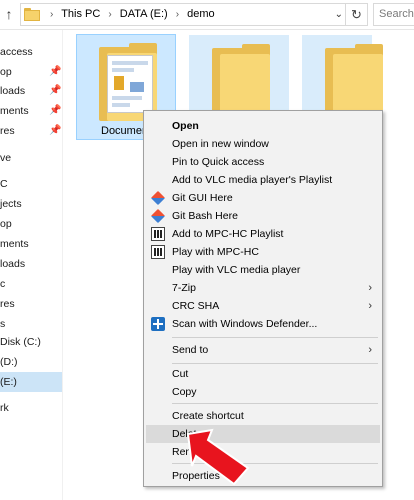 Image resolution: width=414 pixels, height=500 pixels. Describe the element at coordinates (31, 342) in the screenshot. I see `nav-item-local-disk-c: Disk (C:)` at that location.